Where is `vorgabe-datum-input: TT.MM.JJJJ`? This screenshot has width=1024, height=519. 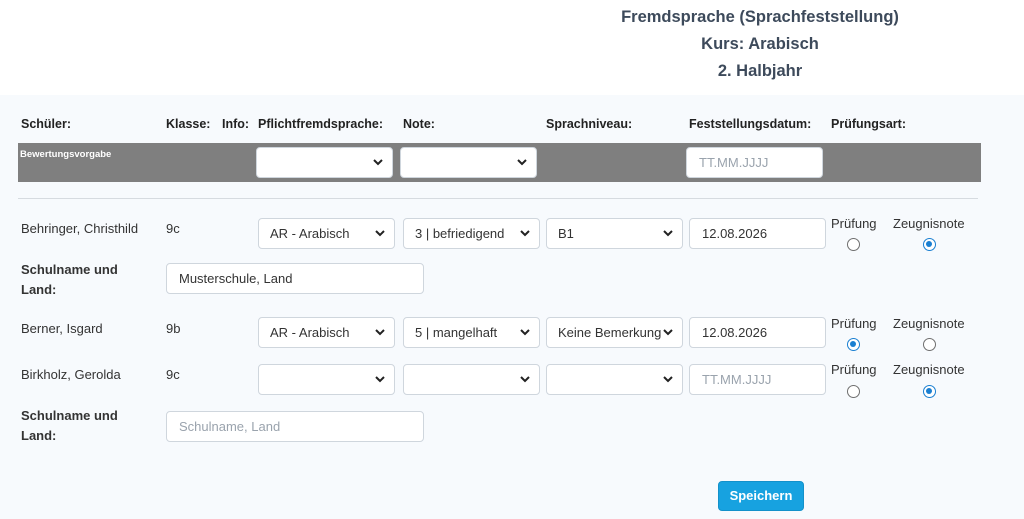
vorgabe-datum-input: TT.MM.JJJJ is located at coordinates (754, 162).